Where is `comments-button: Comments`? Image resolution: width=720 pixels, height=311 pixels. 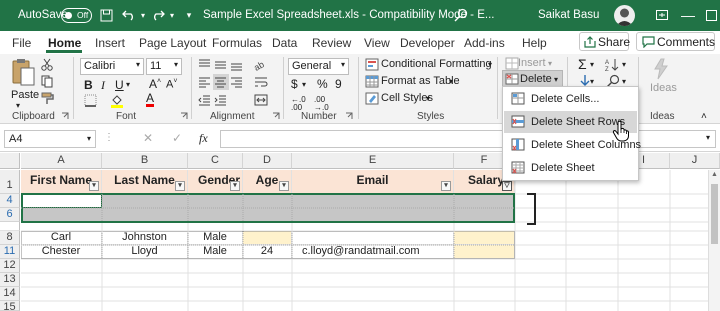 comments-button: Comments is located at coordinates (675, 41).